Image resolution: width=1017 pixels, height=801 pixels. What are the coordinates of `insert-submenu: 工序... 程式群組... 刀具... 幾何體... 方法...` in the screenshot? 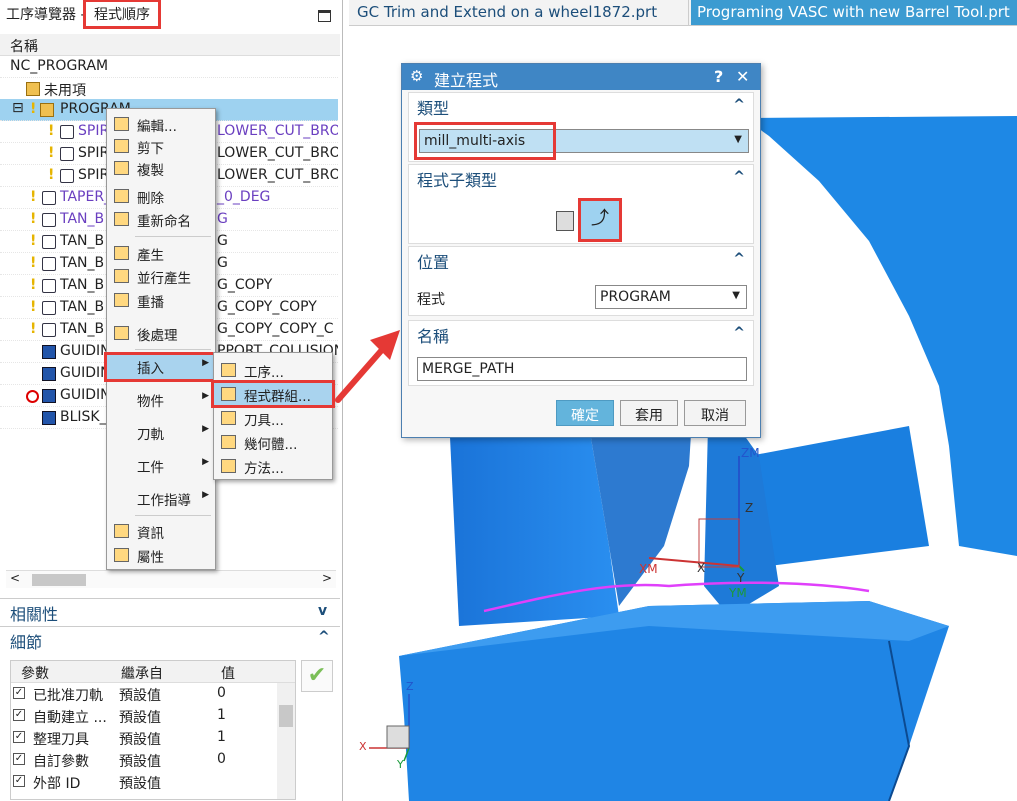 It's located at (273, 416).